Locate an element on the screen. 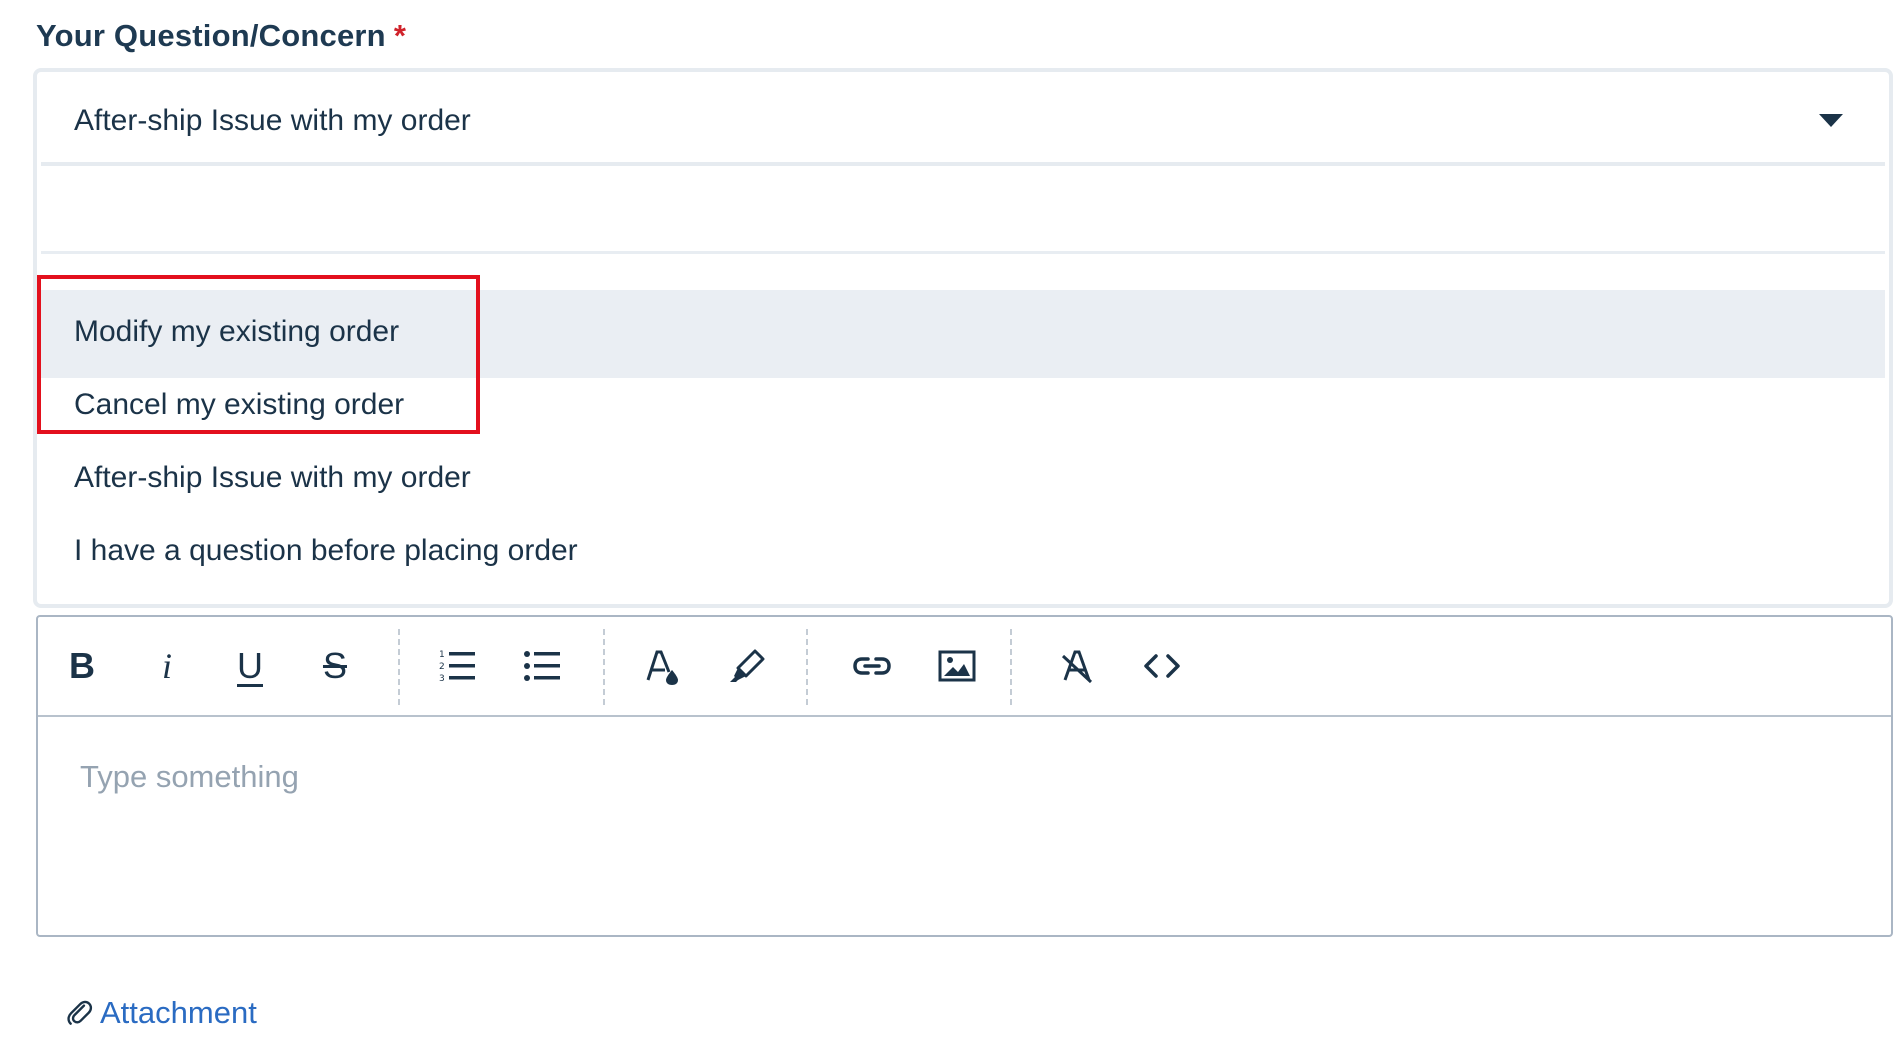 The image size is (1902, 1042). select-control: After-ship Issue with my order is located at coordinates (963, 121).